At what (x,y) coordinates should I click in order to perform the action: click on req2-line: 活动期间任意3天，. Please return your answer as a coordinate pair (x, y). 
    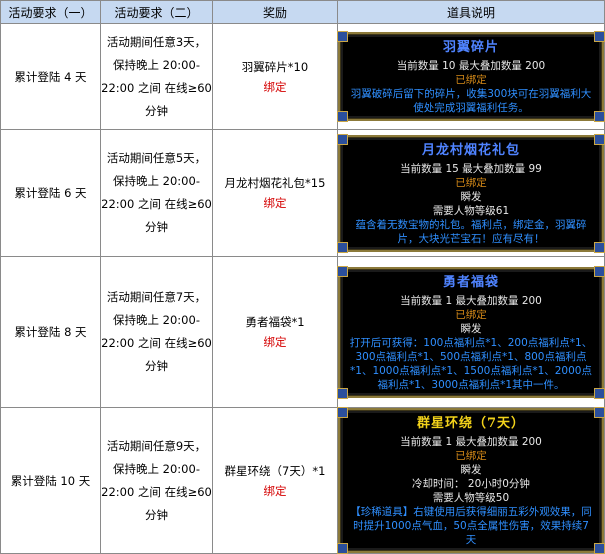
    Looking at the image, I should click on (156, 41).